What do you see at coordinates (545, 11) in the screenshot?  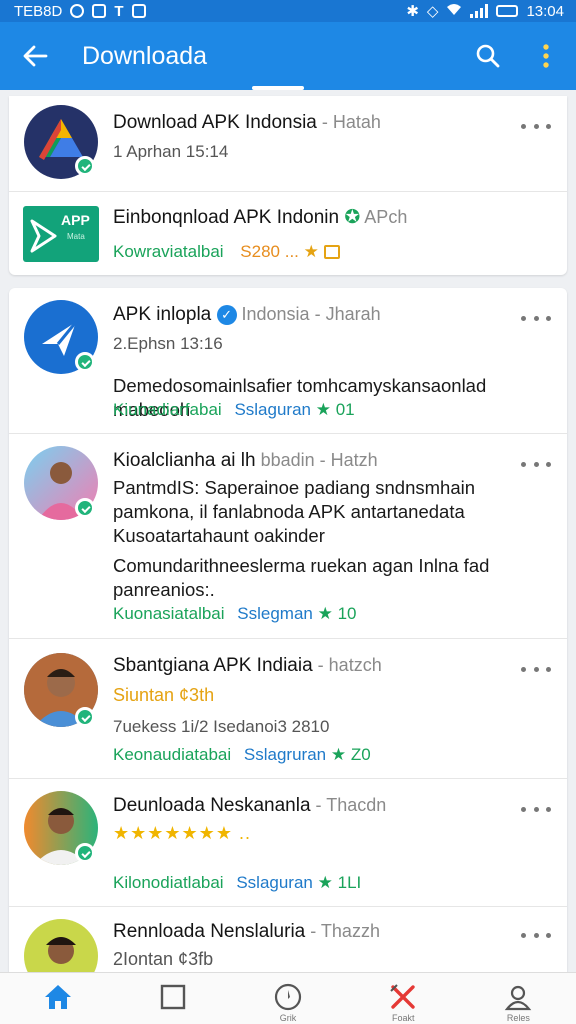 I see `status-time: 13:04` at bounding box center [545, 11].